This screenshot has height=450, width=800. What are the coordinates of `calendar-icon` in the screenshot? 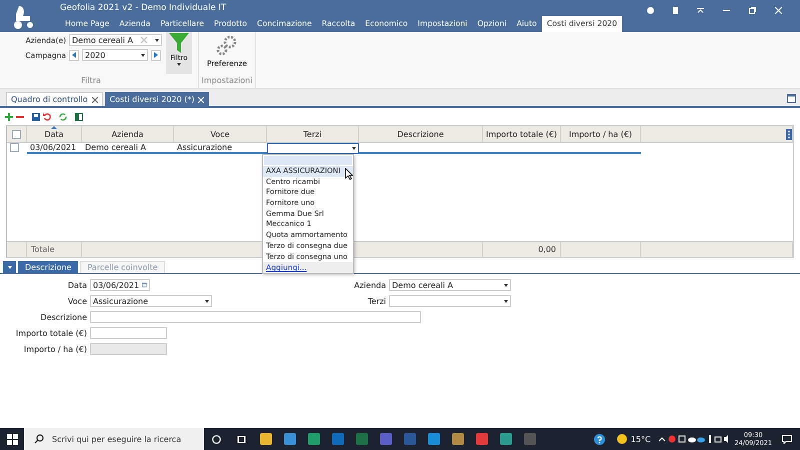 It's located at (144, 285).